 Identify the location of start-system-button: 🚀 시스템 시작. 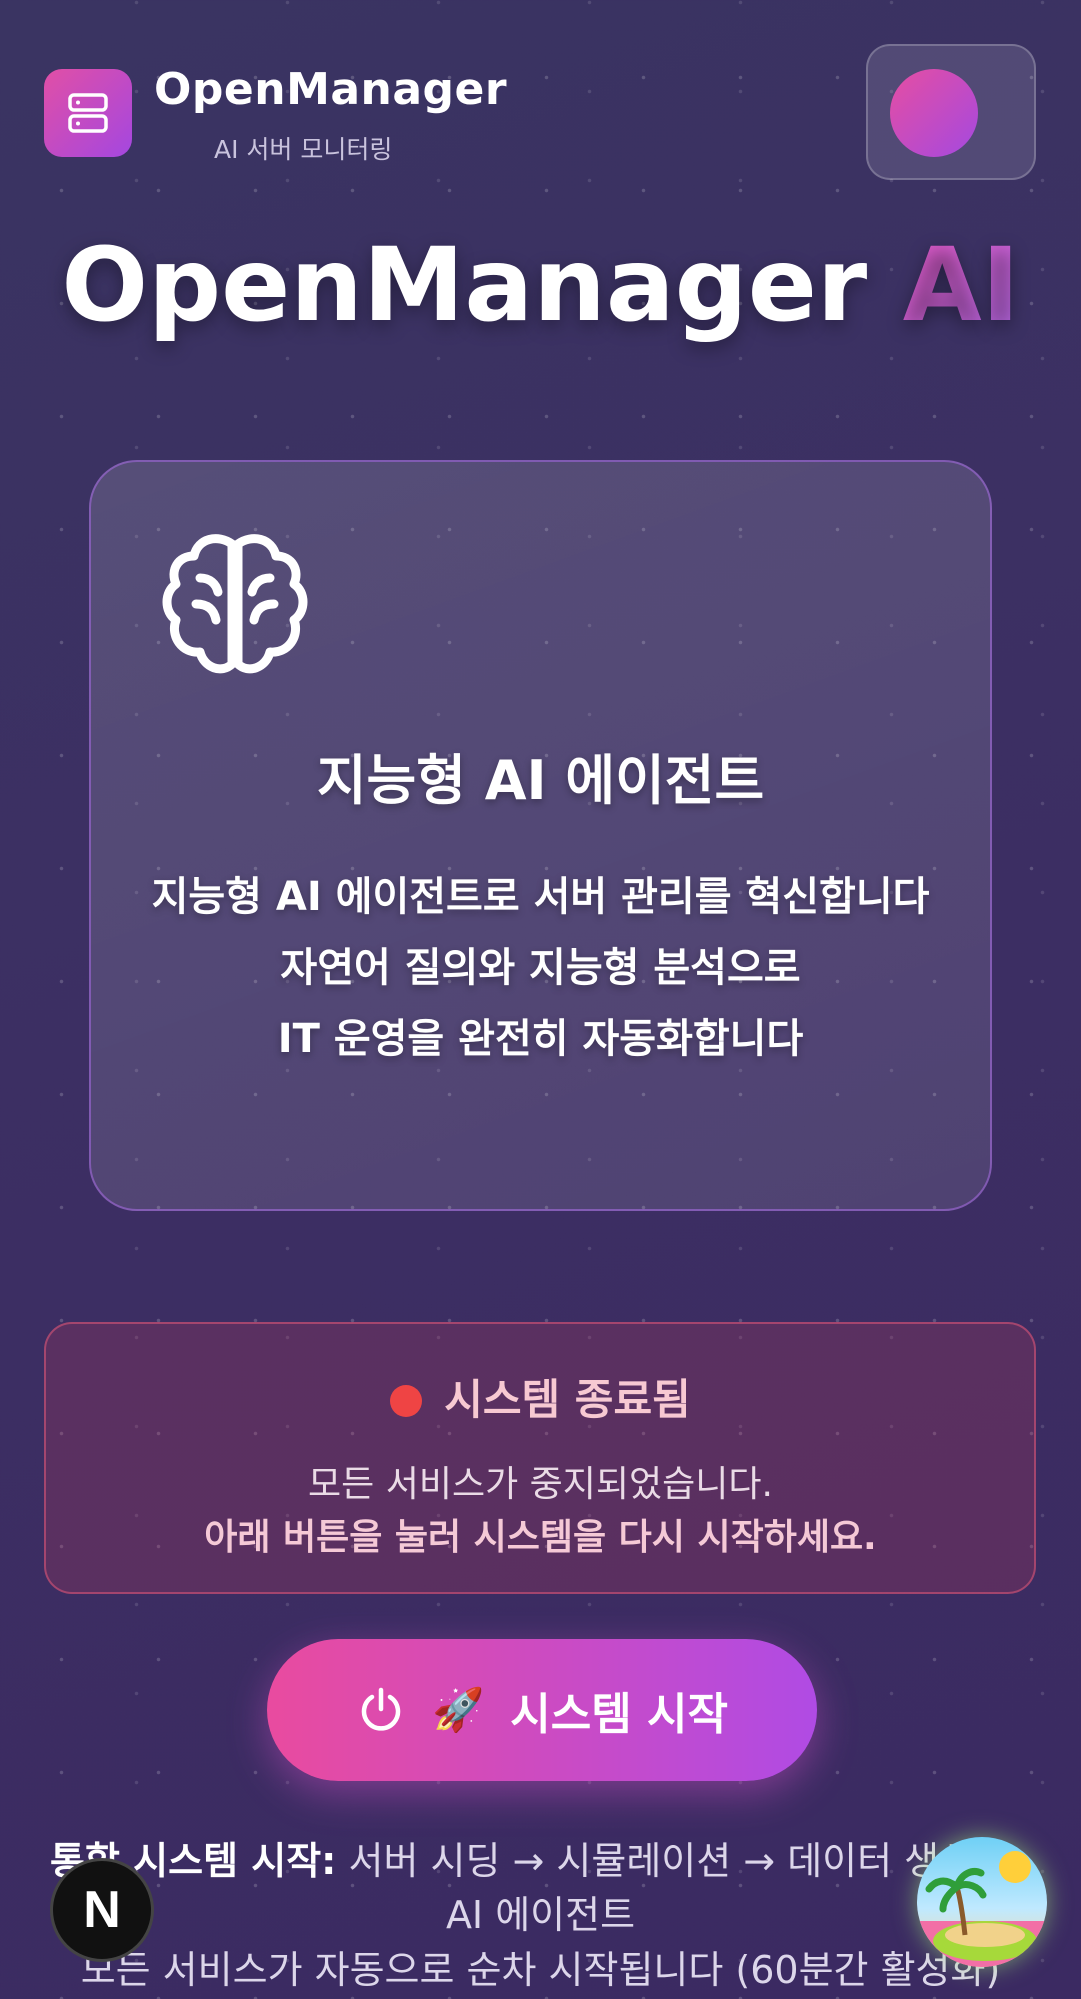
(542, 1710).